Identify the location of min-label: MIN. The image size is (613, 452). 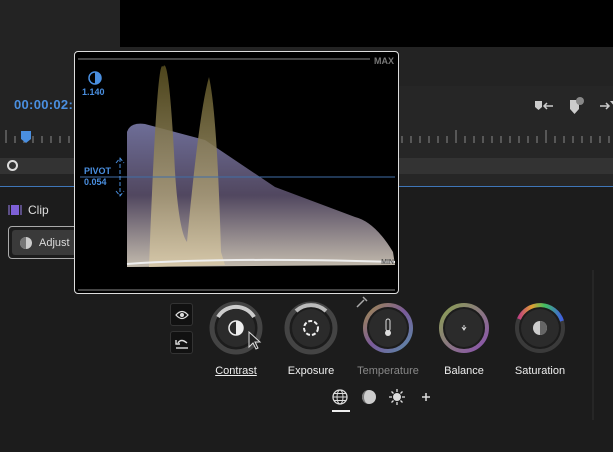
(387, 262).